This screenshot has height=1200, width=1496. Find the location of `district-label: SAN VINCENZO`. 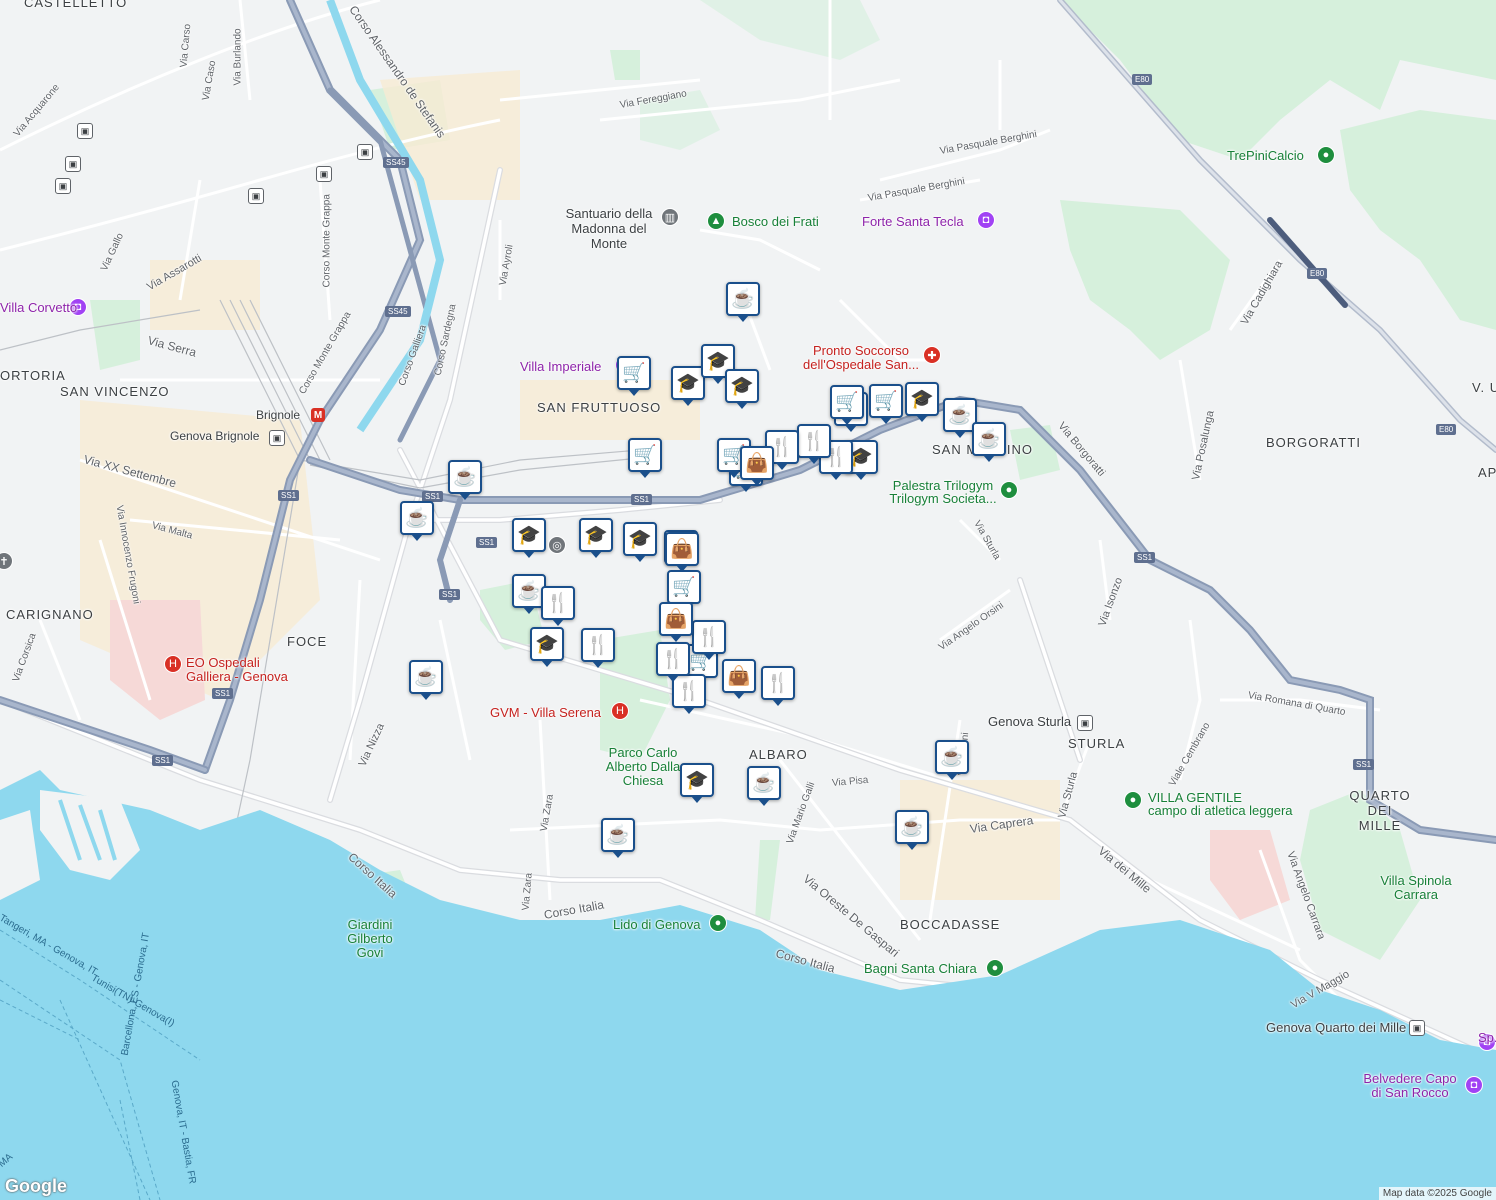

district-label: SAN VINCENZO is located at coordinates (115, 391).